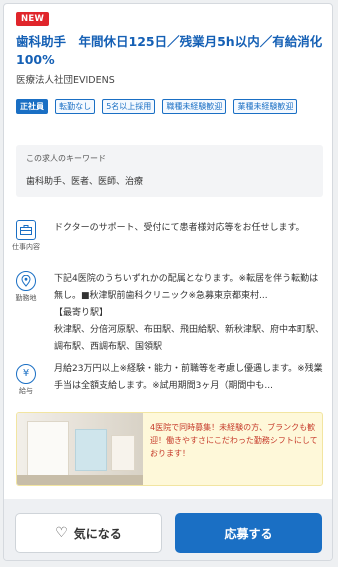  I want to click on location-pin-icon, so click(26, 281).